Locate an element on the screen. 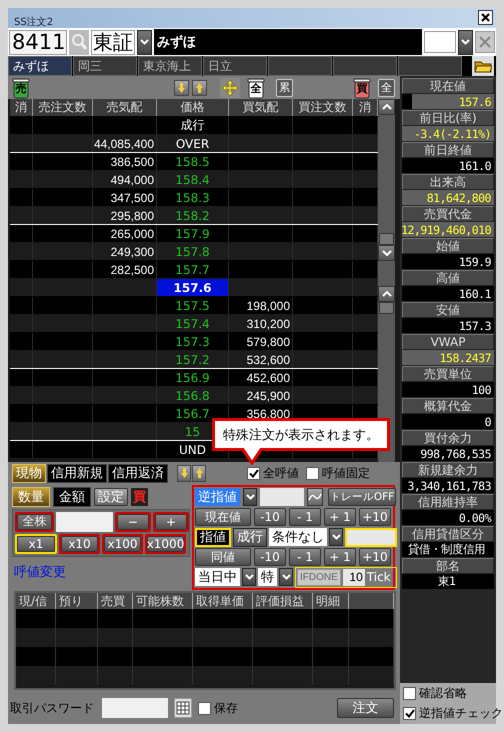  trail-button is located at coordinates (315, 497).